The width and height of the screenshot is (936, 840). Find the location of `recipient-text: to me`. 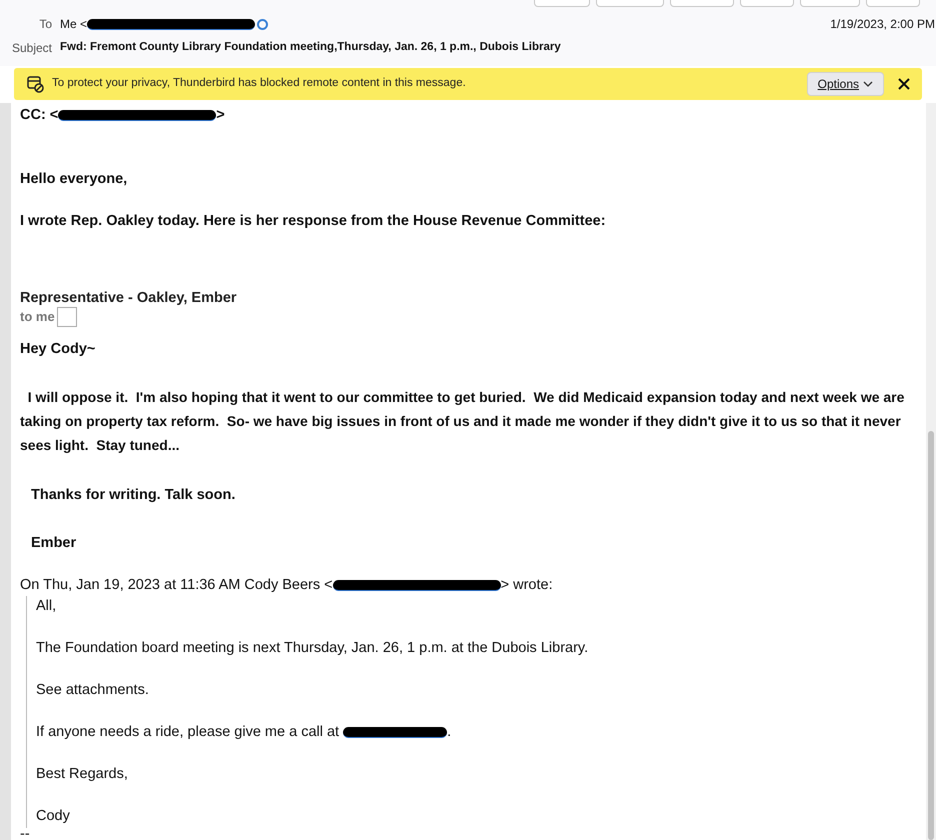

recipient-text: to me is located at coordinates (37, 317).